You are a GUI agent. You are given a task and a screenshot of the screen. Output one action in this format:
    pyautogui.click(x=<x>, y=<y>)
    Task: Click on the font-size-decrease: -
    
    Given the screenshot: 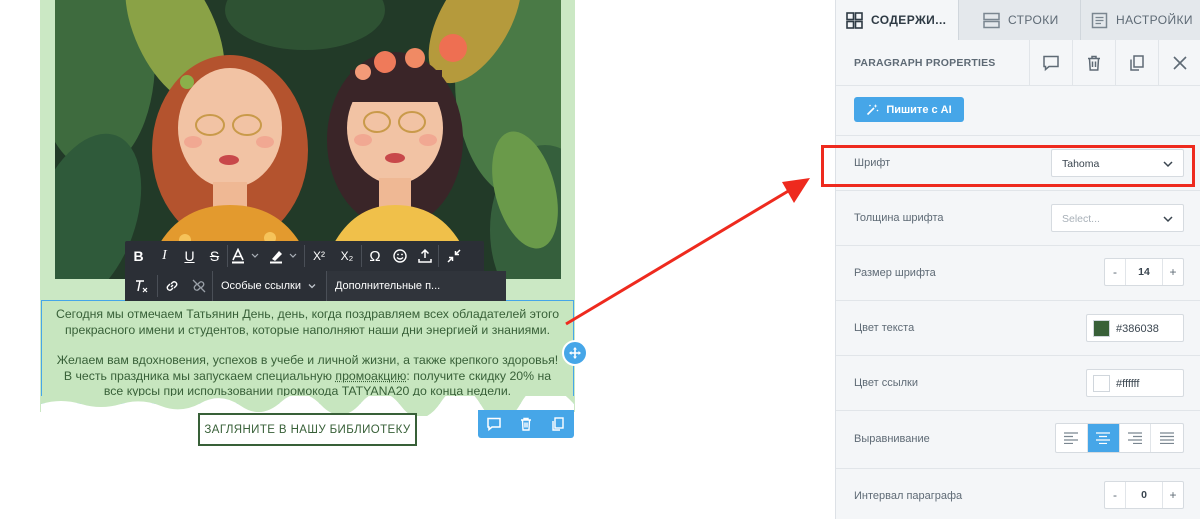 What is the action you would take?
    pyautogui.click(x=1115, y=272)
    